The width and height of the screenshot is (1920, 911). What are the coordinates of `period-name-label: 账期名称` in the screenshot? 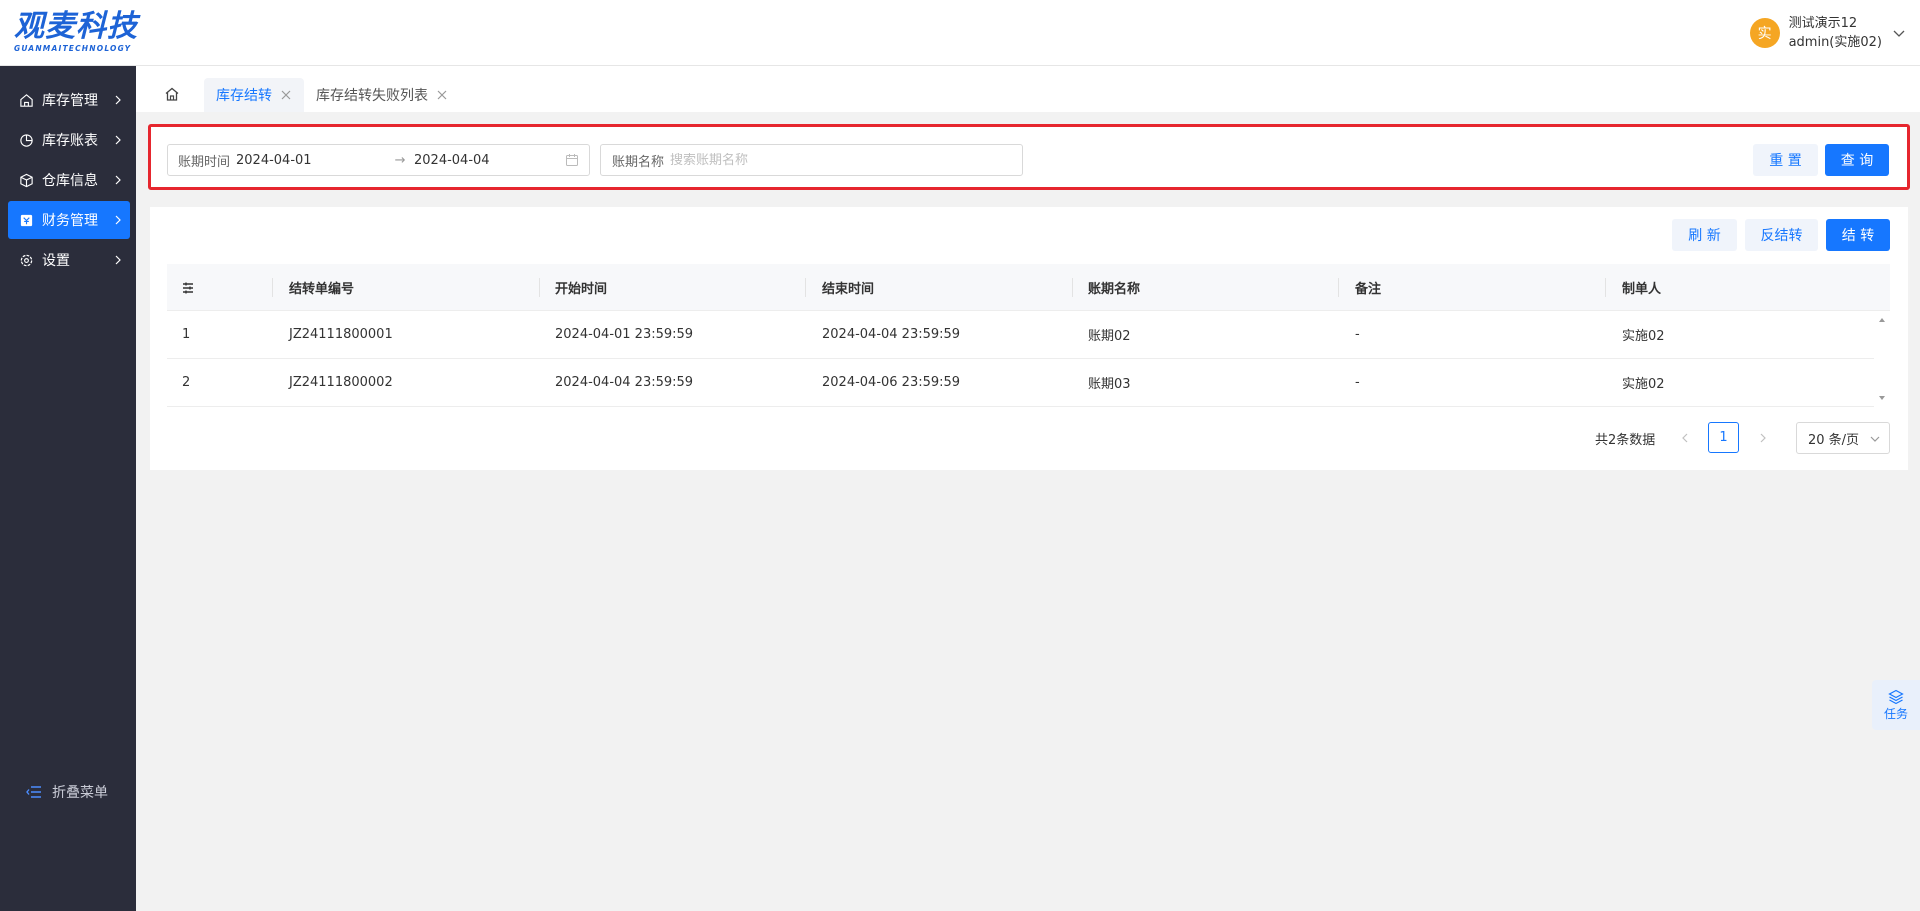 It's located at (638, 162).